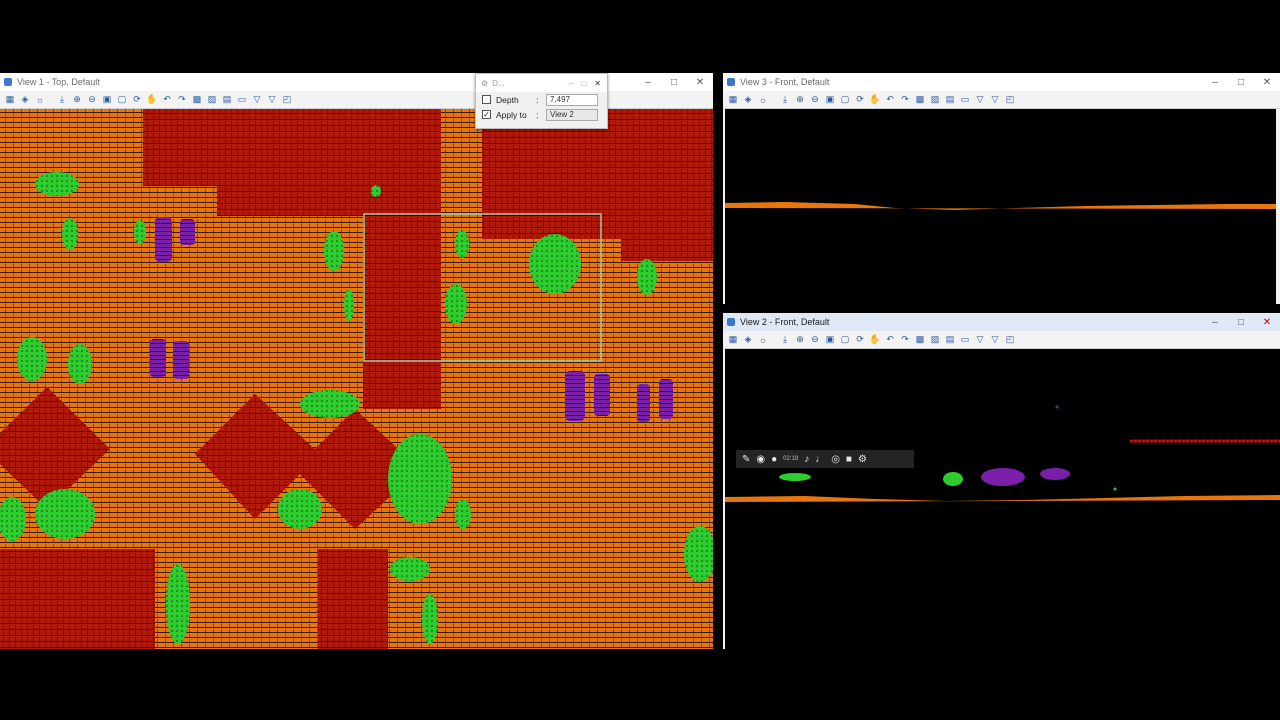  What do you see at coordinates (486, 99) in the screenshot?
I see `depth-checkbox` at bounding box center [486, 99].